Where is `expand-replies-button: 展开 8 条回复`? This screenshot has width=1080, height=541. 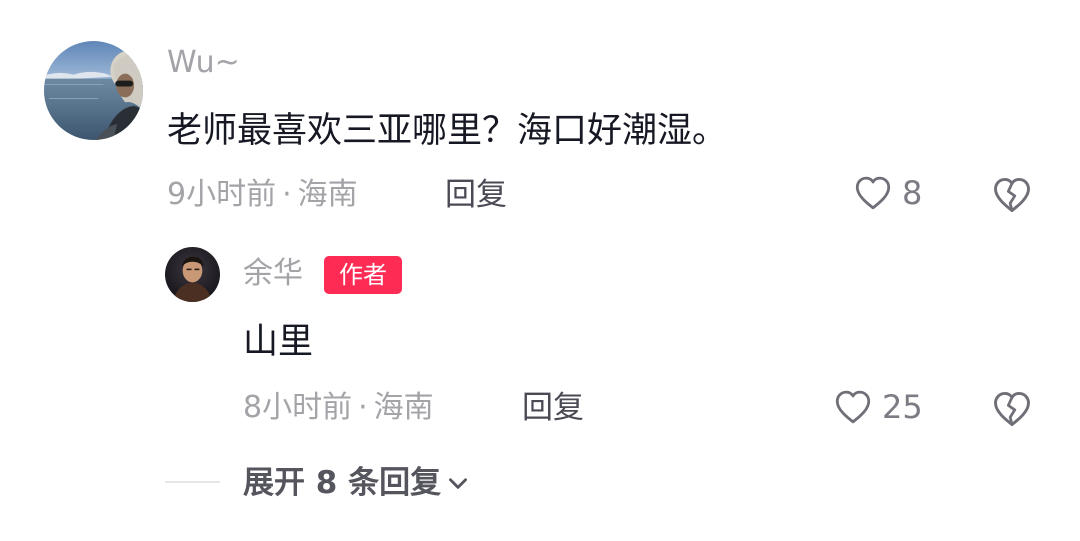
expand-replies-button: 展开 8 条回复 is located at coordinates (357, 483).